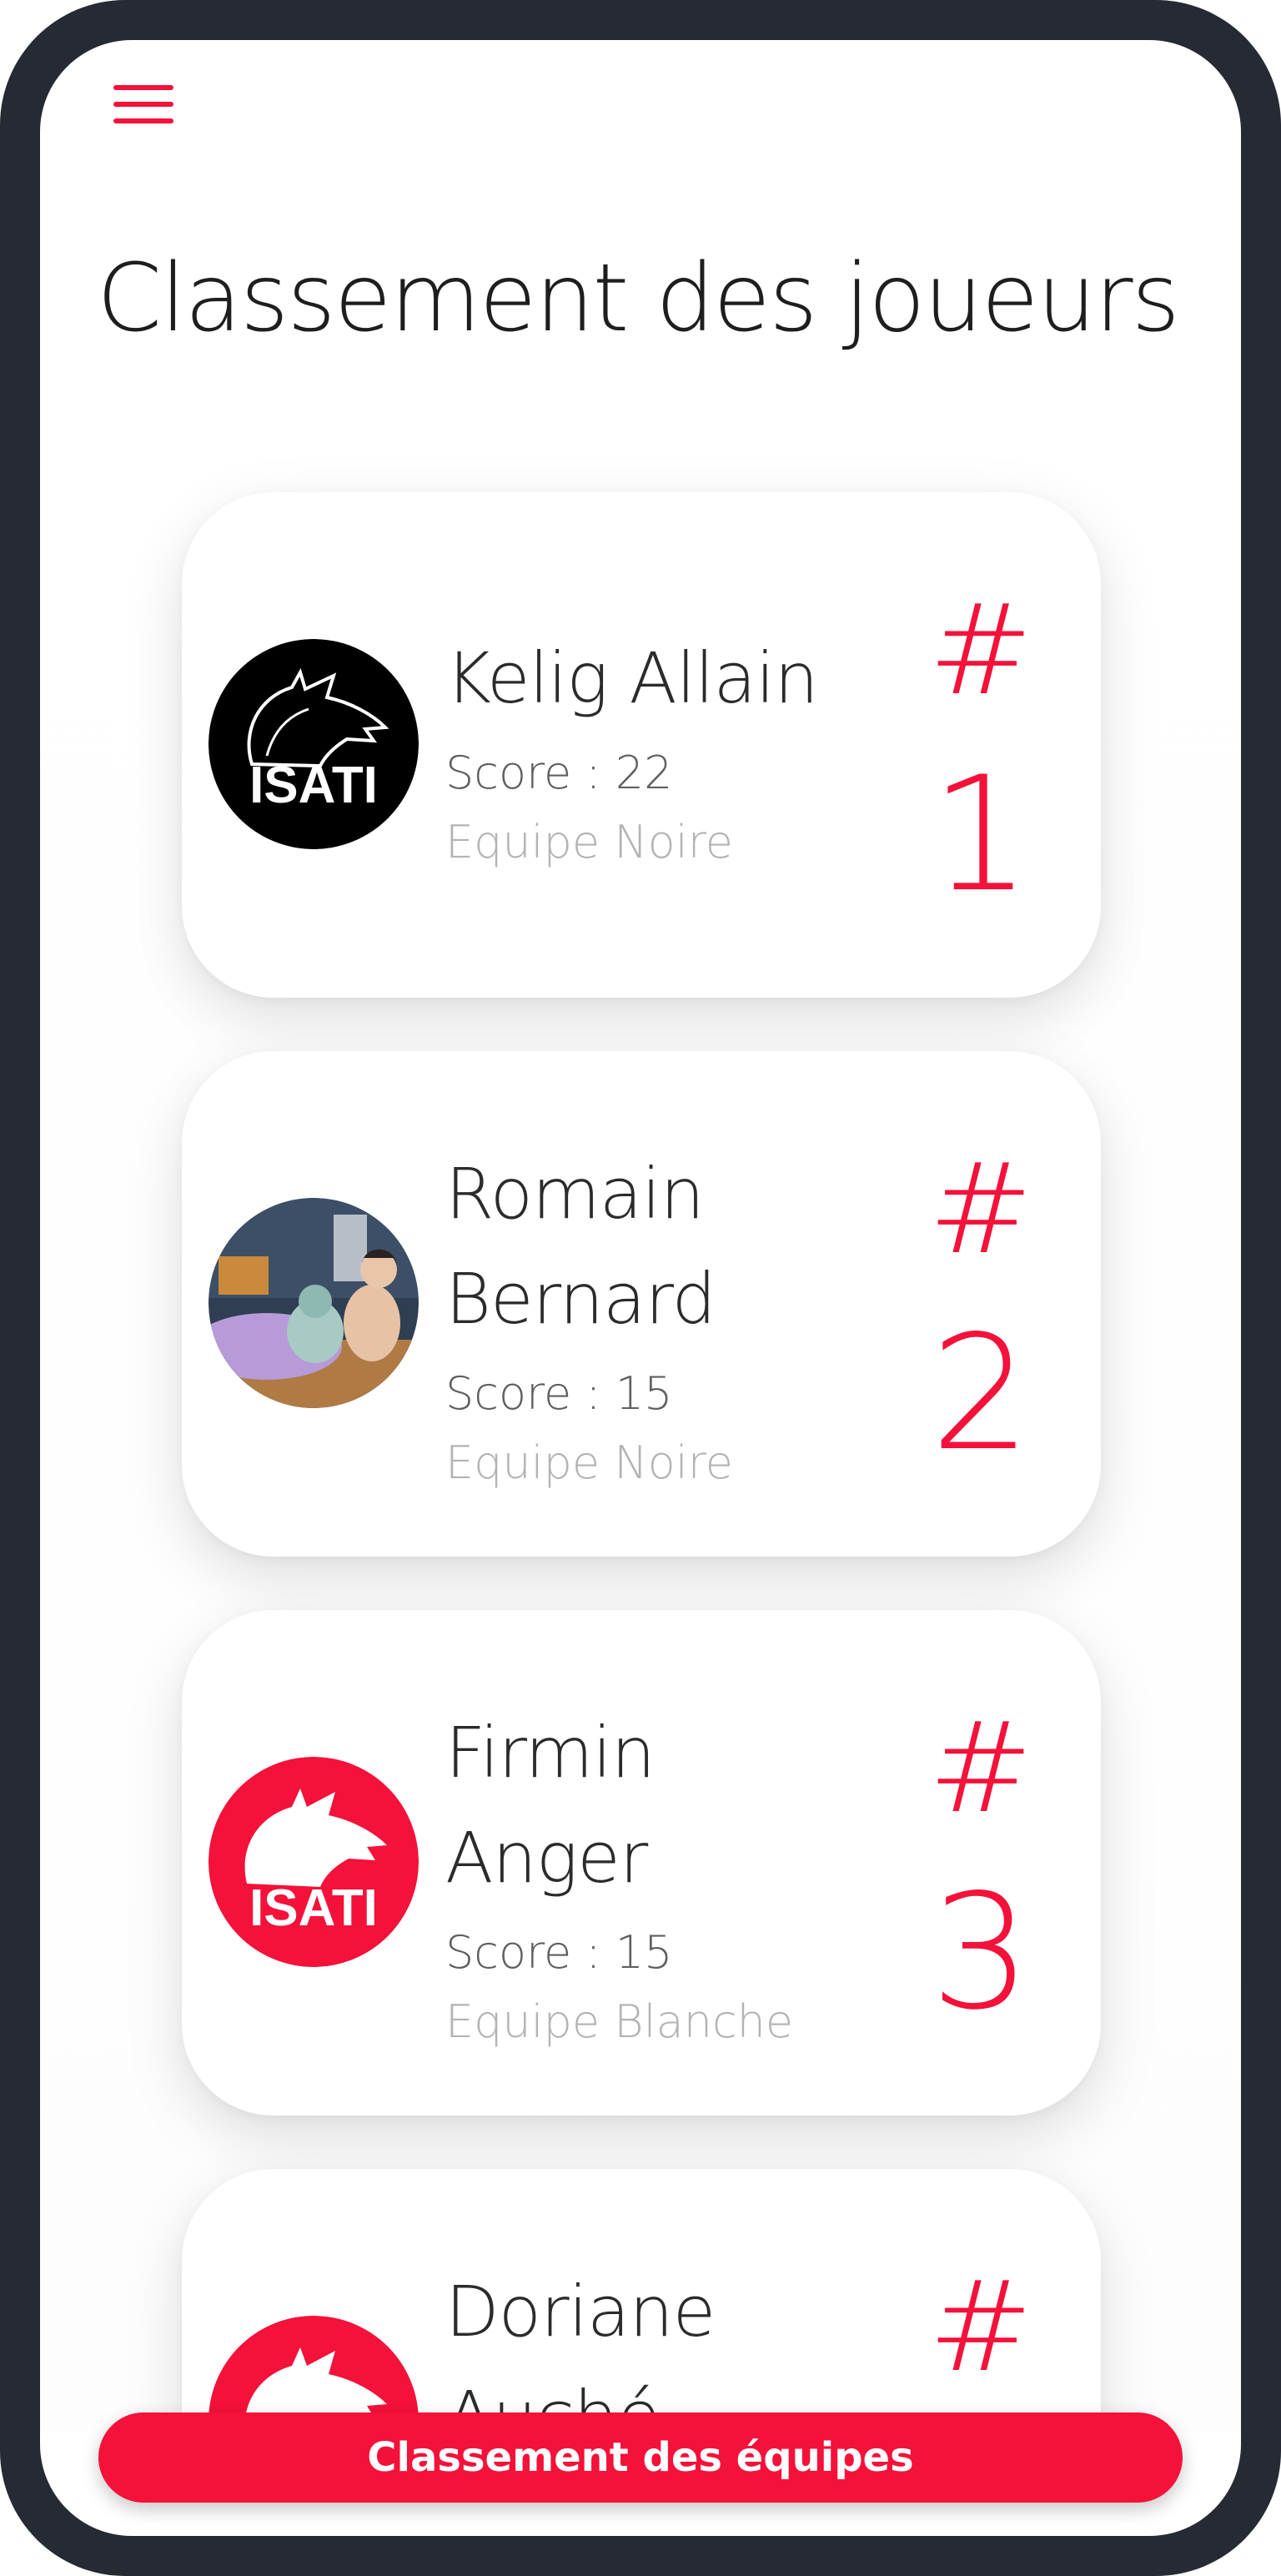 The width and height of the screenshot is (1281, 2576). I want to click on rank-badge: #, so click(980, 2327).